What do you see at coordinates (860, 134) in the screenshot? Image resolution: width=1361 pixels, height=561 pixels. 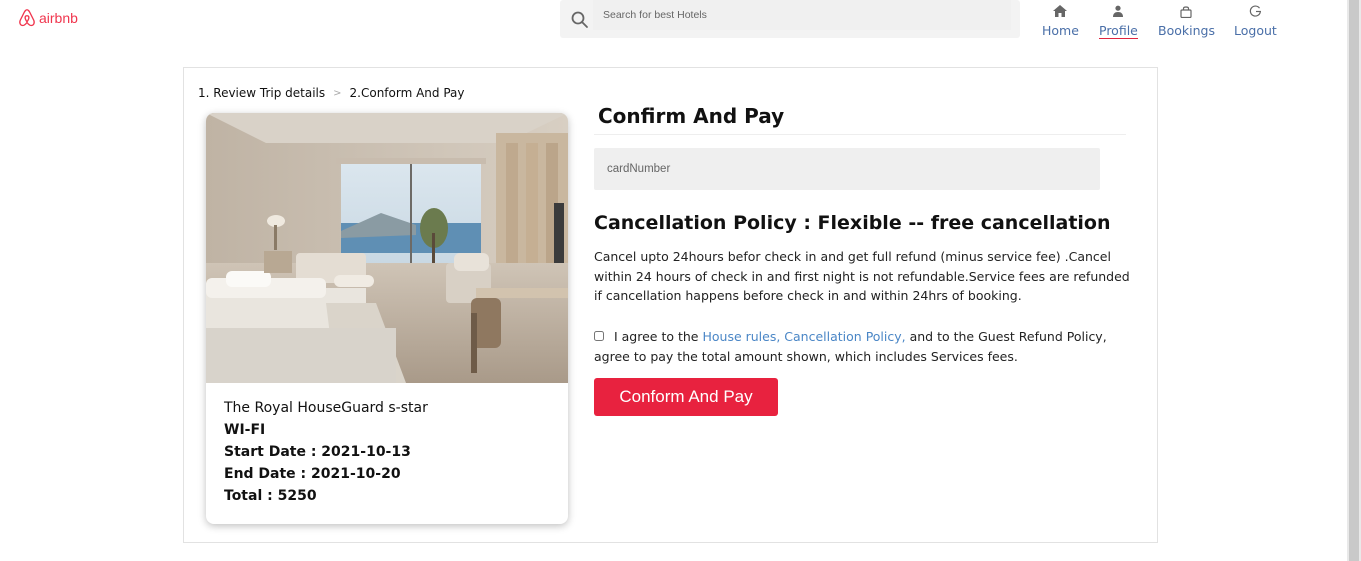 I see `title-divider` at bounding box center [860, 134].